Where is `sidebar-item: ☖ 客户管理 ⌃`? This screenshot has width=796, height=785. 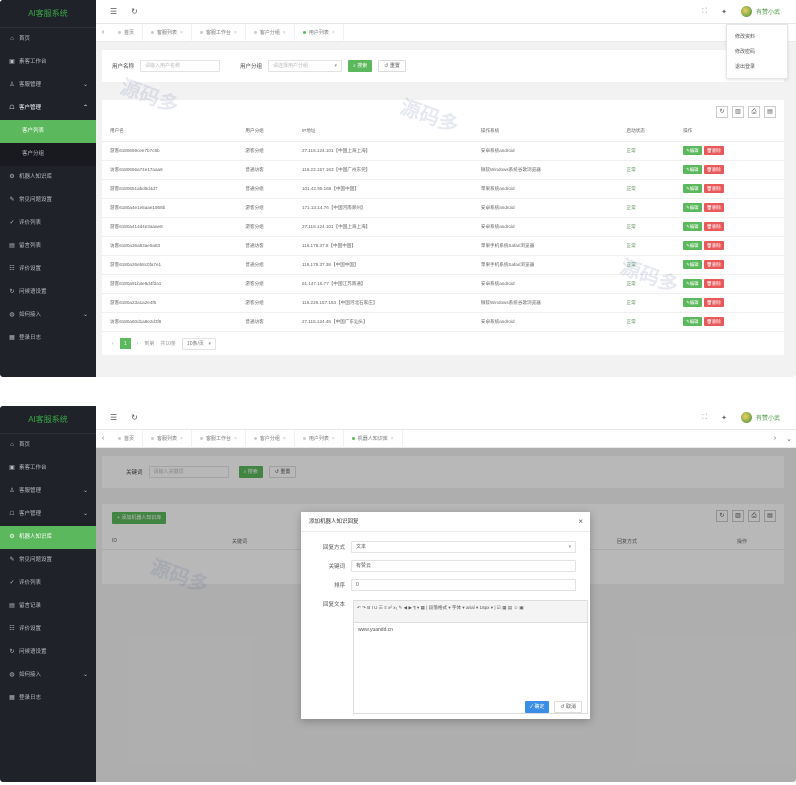 sidebar-item: ☖ 客户管理 ⌃ is located at coordinates (48, 108).